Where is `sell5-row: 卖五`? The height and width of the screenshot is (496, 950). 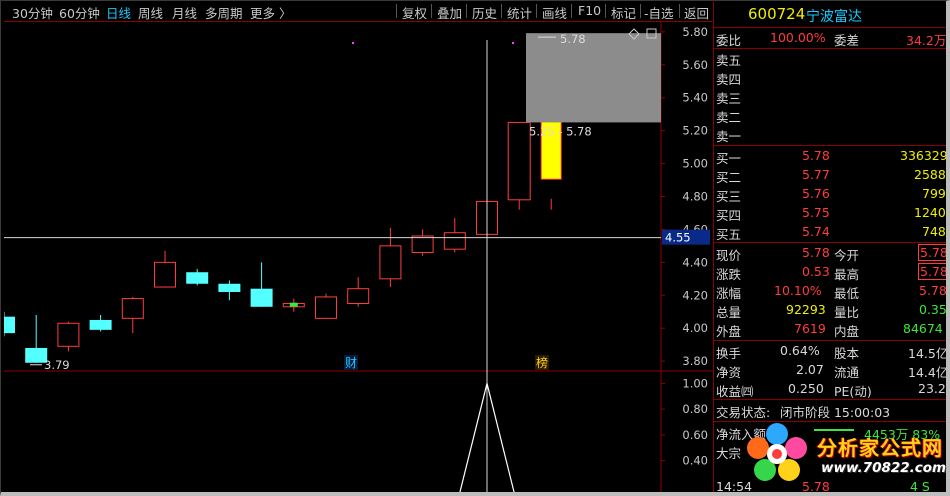 sell5-row: 卖五 is located at coordinates (830, 58).